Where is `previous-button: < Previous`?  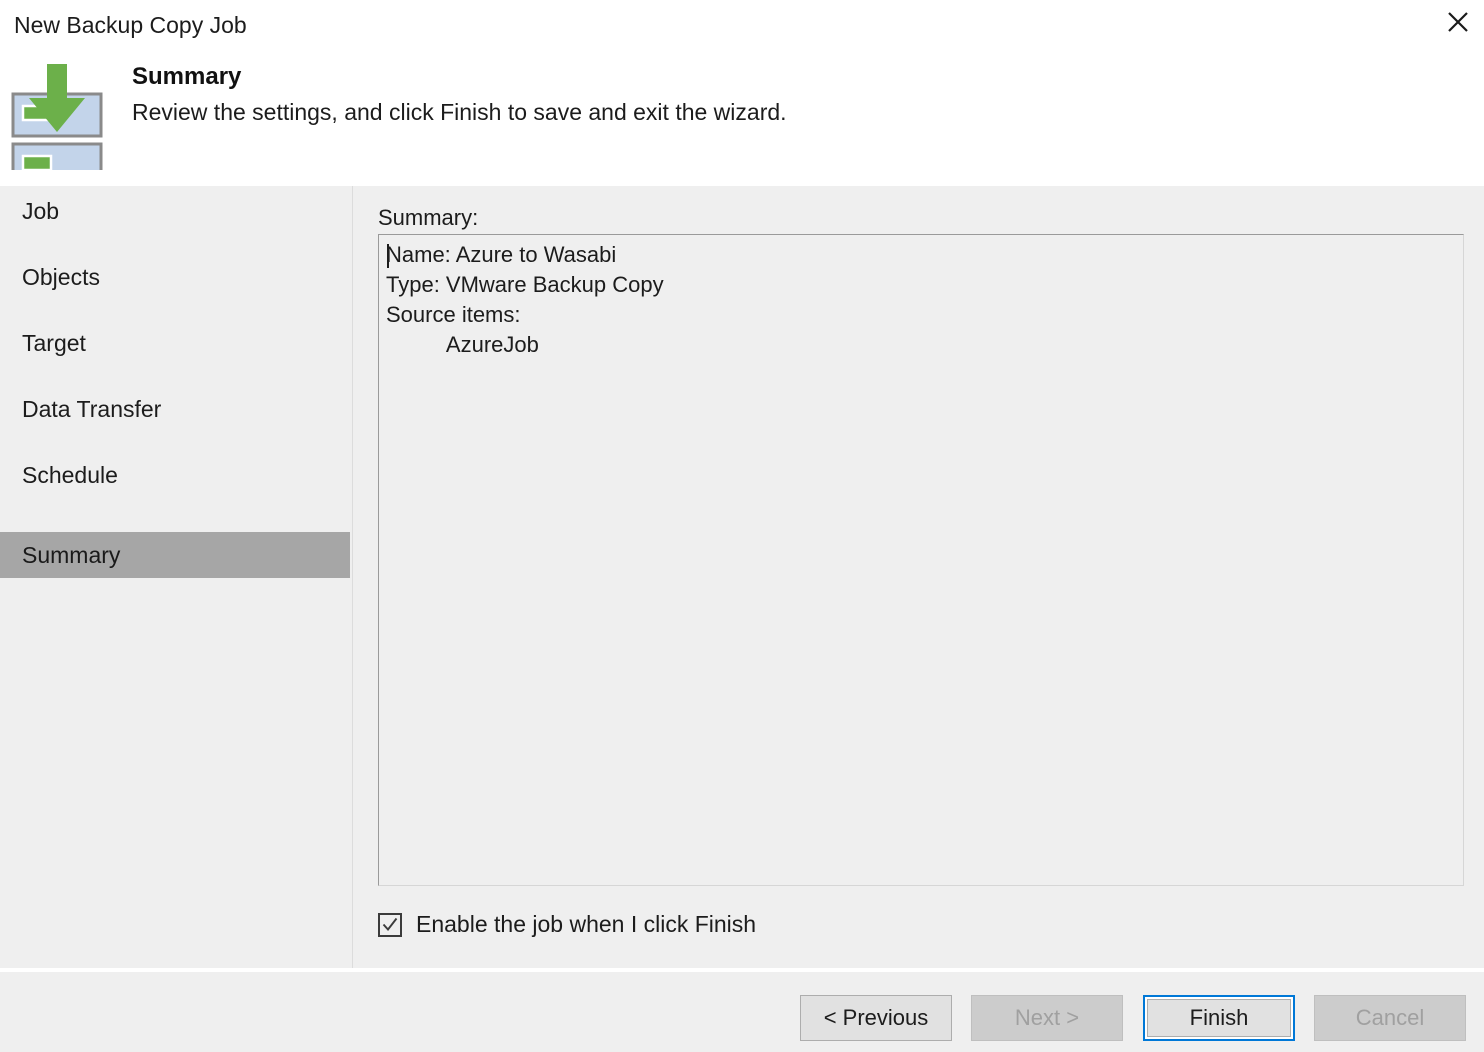 previous-button: < Previous is located at coordinates (876, 1018).